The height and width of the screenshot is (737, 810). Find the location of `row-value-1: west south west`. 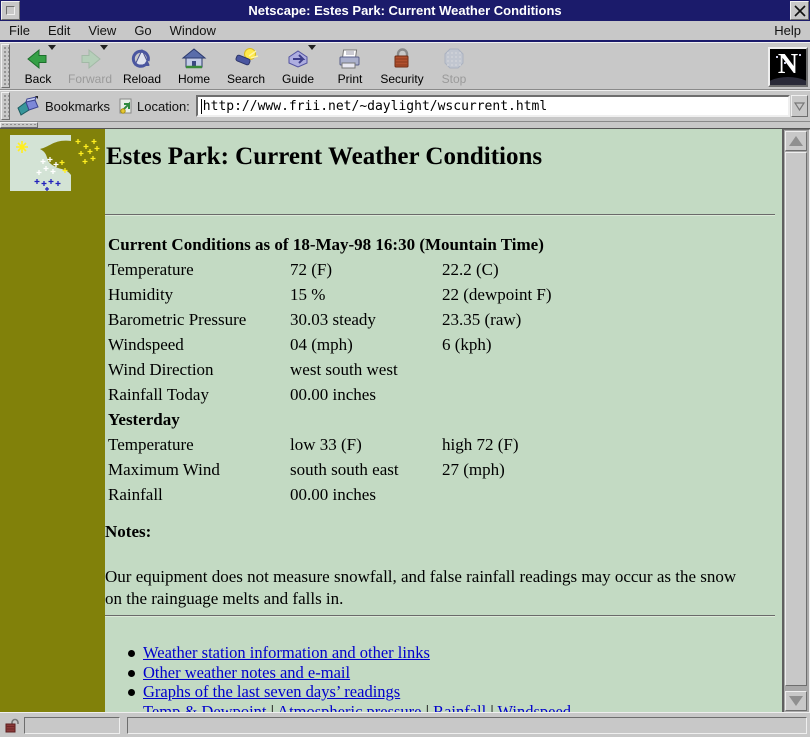

row-value-1: west south west is located at coordinates (344, 369).